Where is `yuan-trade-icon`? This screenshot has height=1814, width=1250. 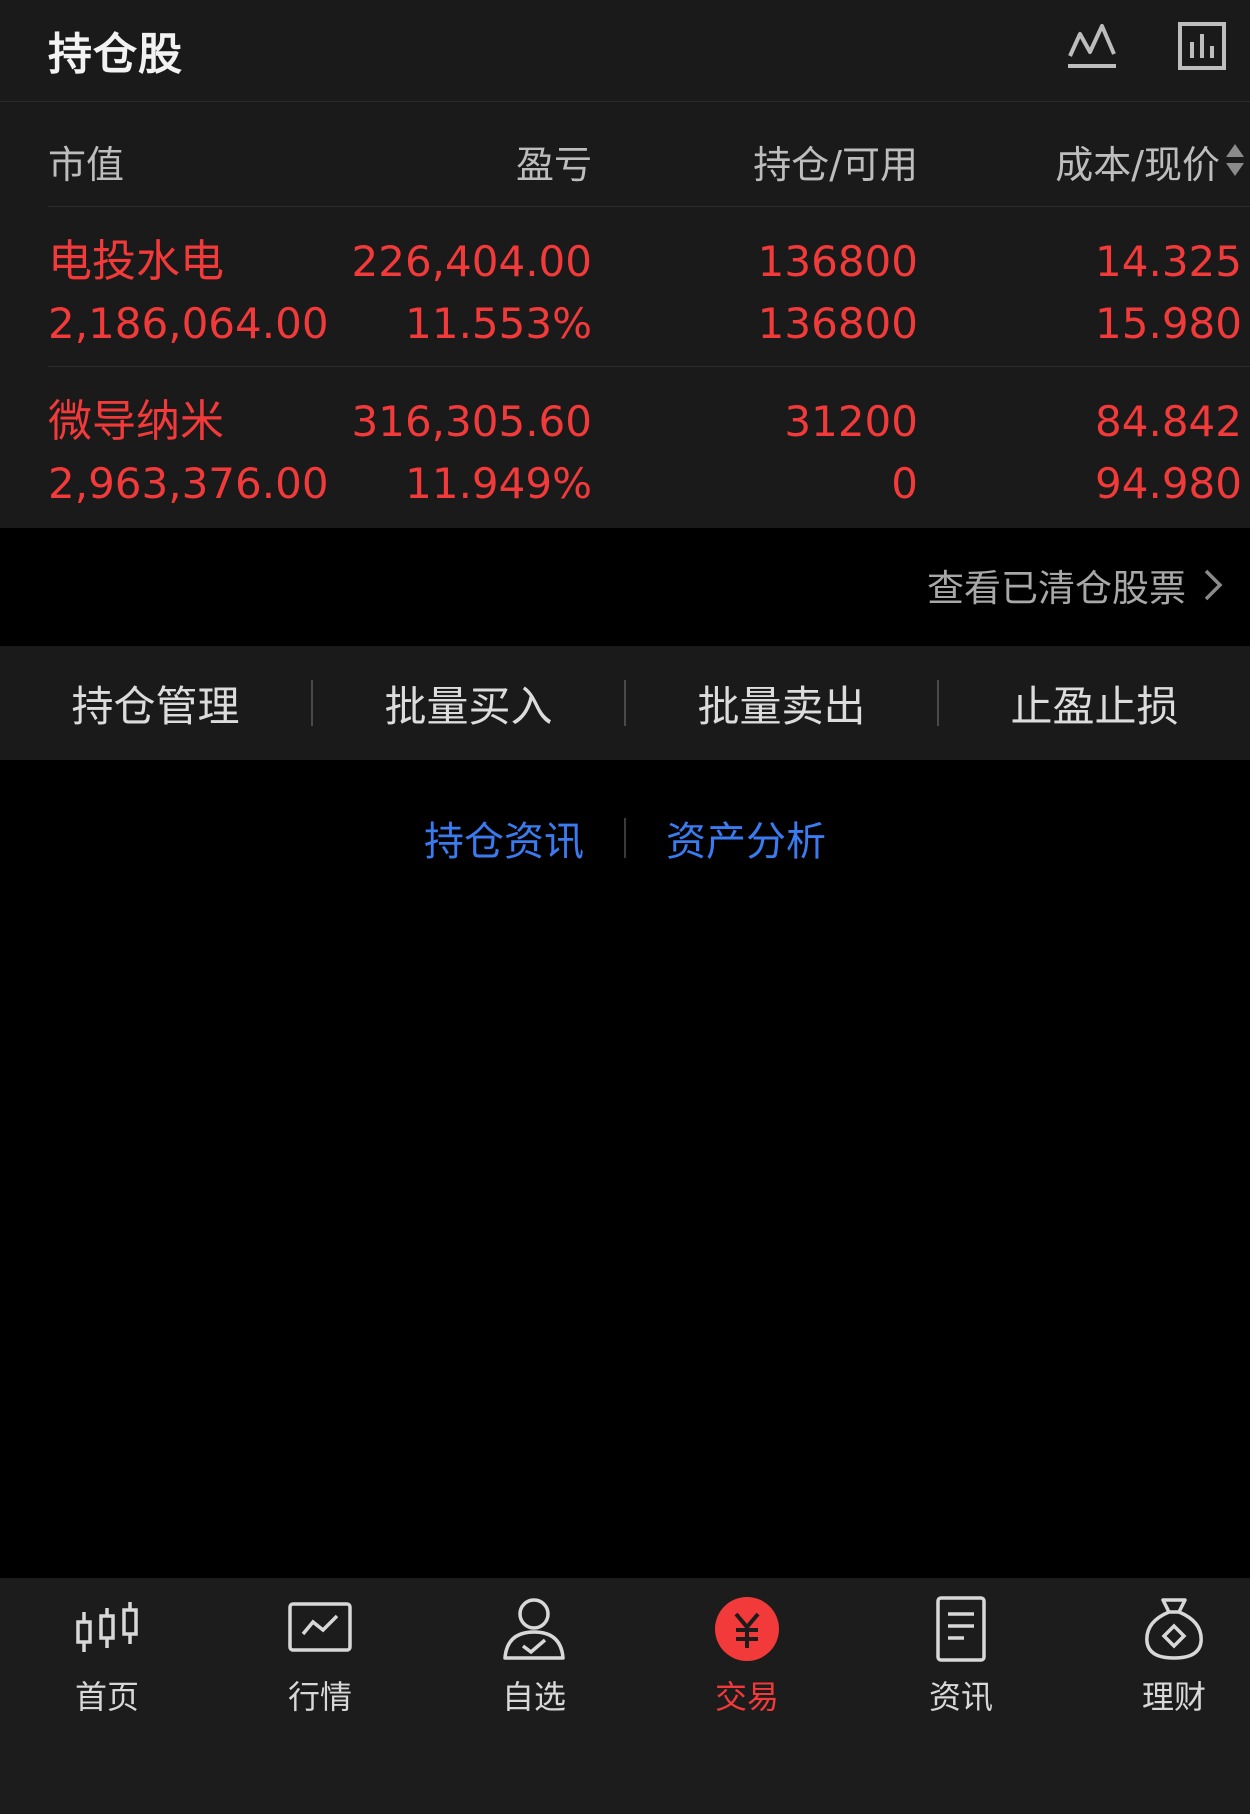
yuan-trade-icon is located at coordinates (747, 1629).